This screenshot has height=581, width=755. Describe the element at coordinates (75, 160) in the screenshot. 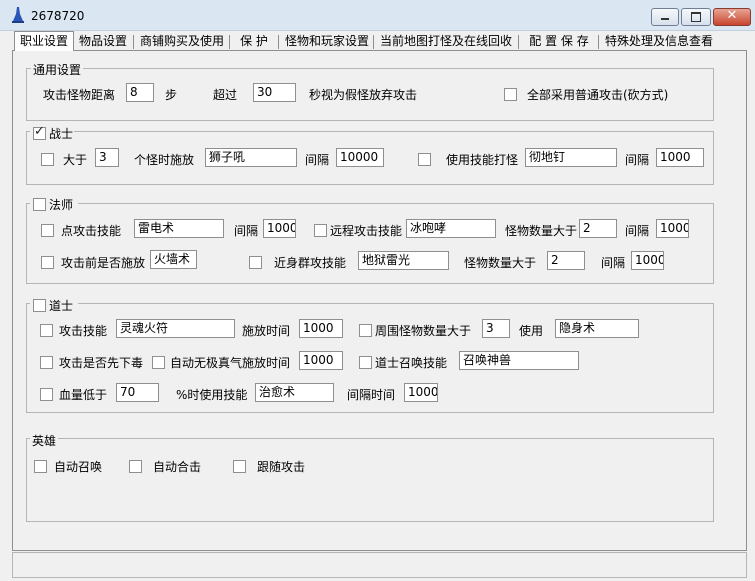

I see `warrior-gt-label: 大于` at that location.